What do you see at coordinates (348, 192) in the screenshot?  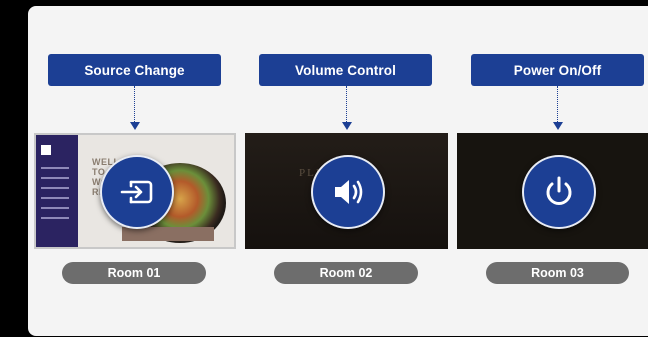 I see `speaker-volume-icon` at bounding box center [348, 192].